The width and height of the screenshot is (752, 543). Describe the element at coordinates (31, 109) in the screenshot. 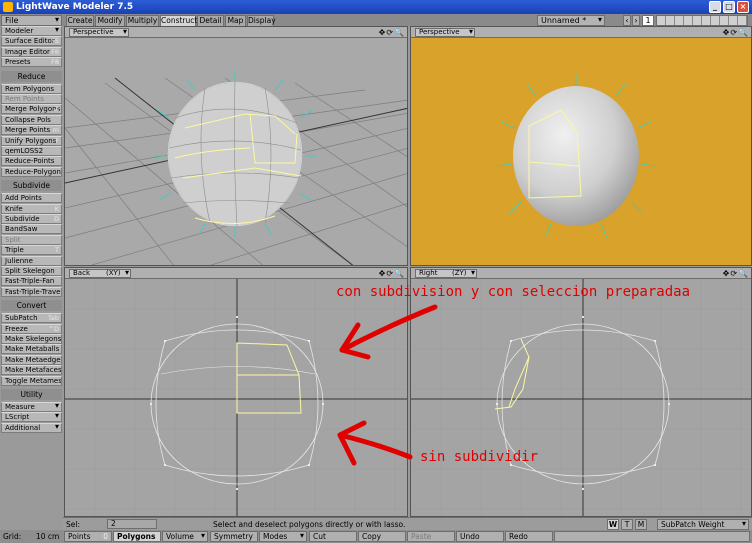

I see `merge-polygons-button: Merge Polygons Z` at that location.